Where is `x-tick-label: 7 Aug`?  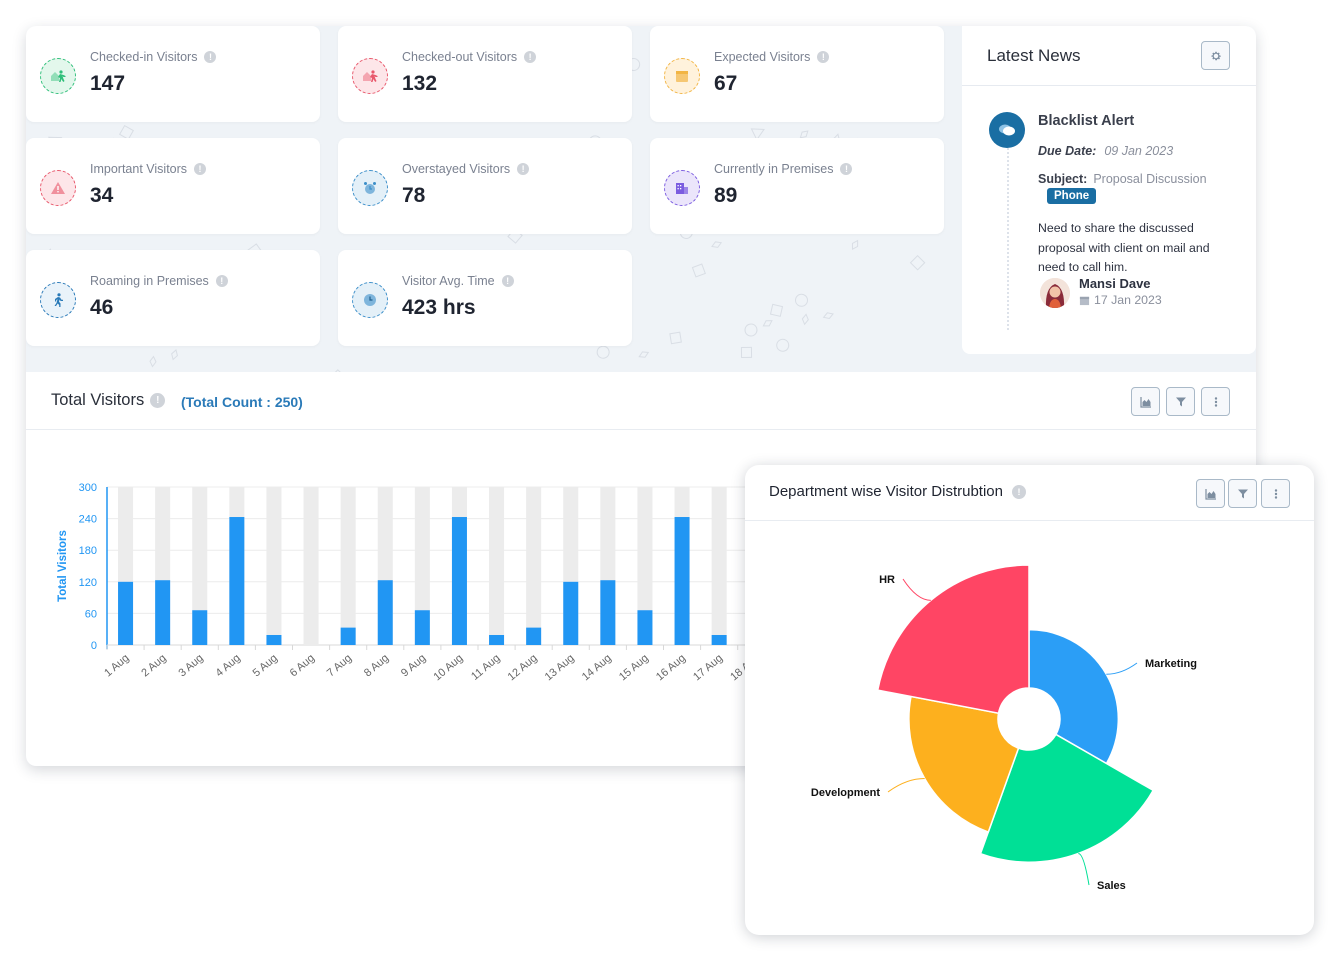
x-tick-label: 7 Aug is located at coordinates (339, 665).